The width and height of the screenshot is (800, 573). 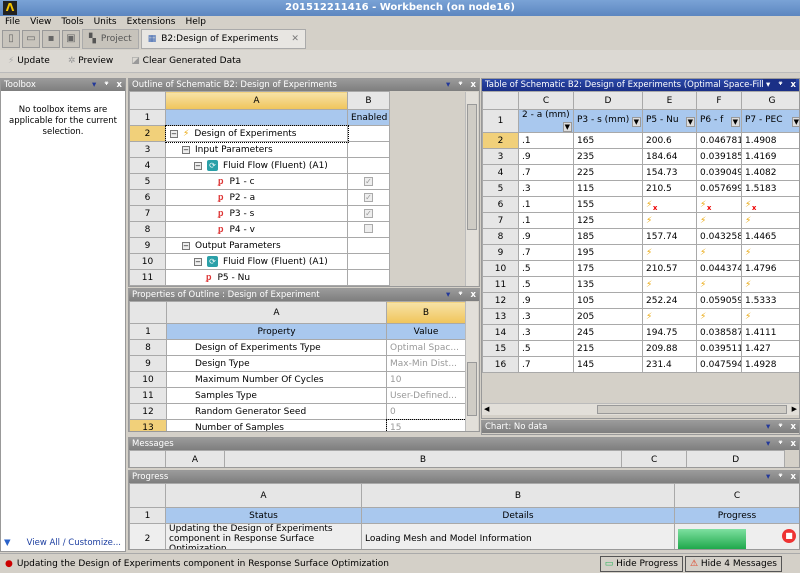 What do you see at coordinates (256, 181) in the screenshot?
I see `outline-cell: ᵱ P1 - c` at bounding box center [256, 181].